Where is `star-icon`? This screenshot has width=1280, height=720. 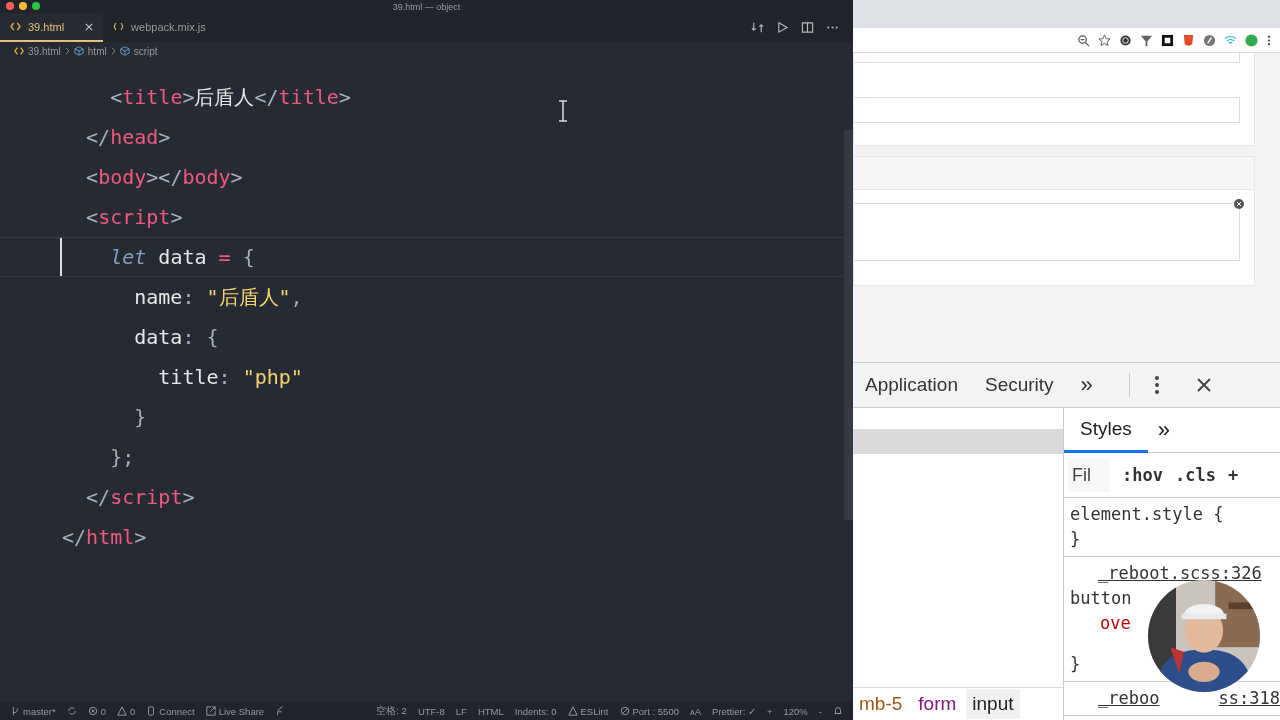 star-icon is located at coordinates (1104, 40).